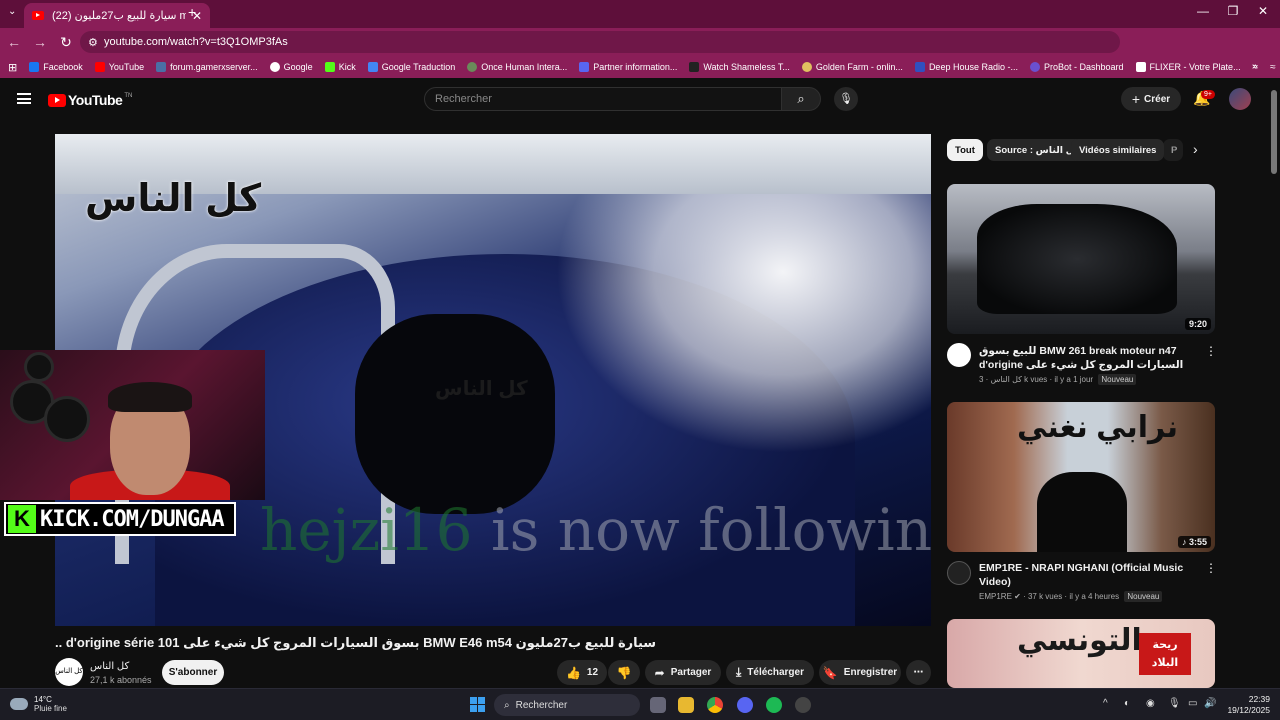  I want to click on file-explorer-icon, so click(686, 705).